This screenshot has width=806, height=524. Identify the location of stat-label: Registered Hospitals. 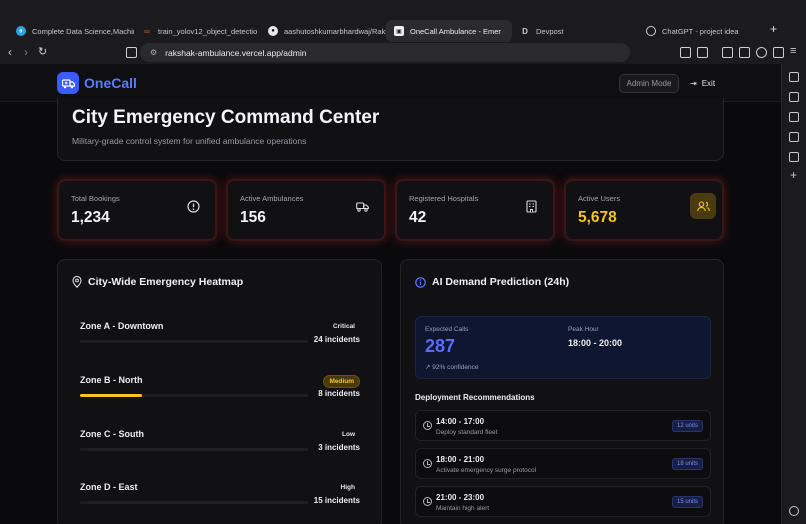
(444, 198).